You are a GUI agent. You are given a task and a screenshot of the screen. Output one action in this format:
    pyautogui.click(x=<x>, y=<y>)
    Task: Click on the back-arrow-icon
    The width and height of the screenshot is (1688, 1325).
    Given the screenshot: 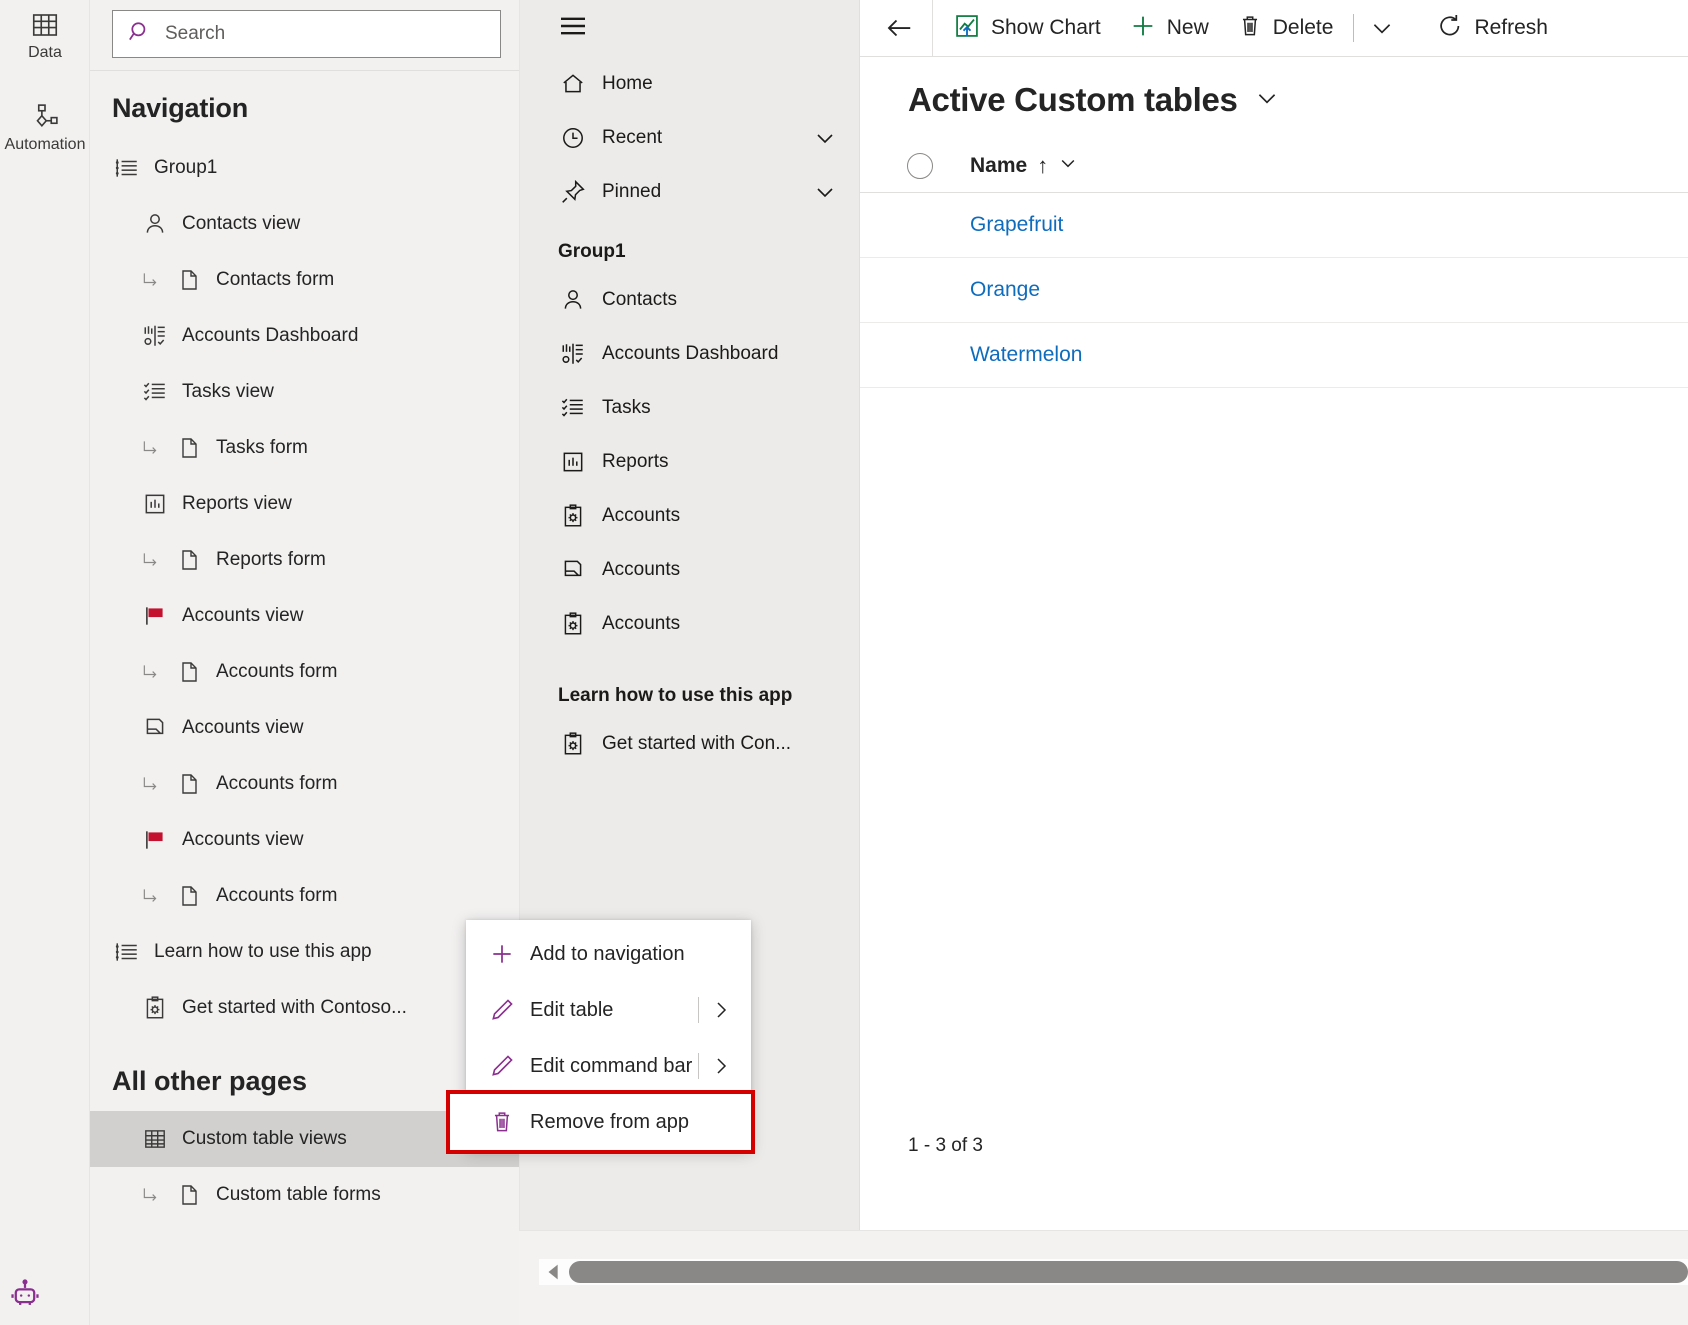 What is the action you would take?
    pyautogui.click(x=899, y=28)
    